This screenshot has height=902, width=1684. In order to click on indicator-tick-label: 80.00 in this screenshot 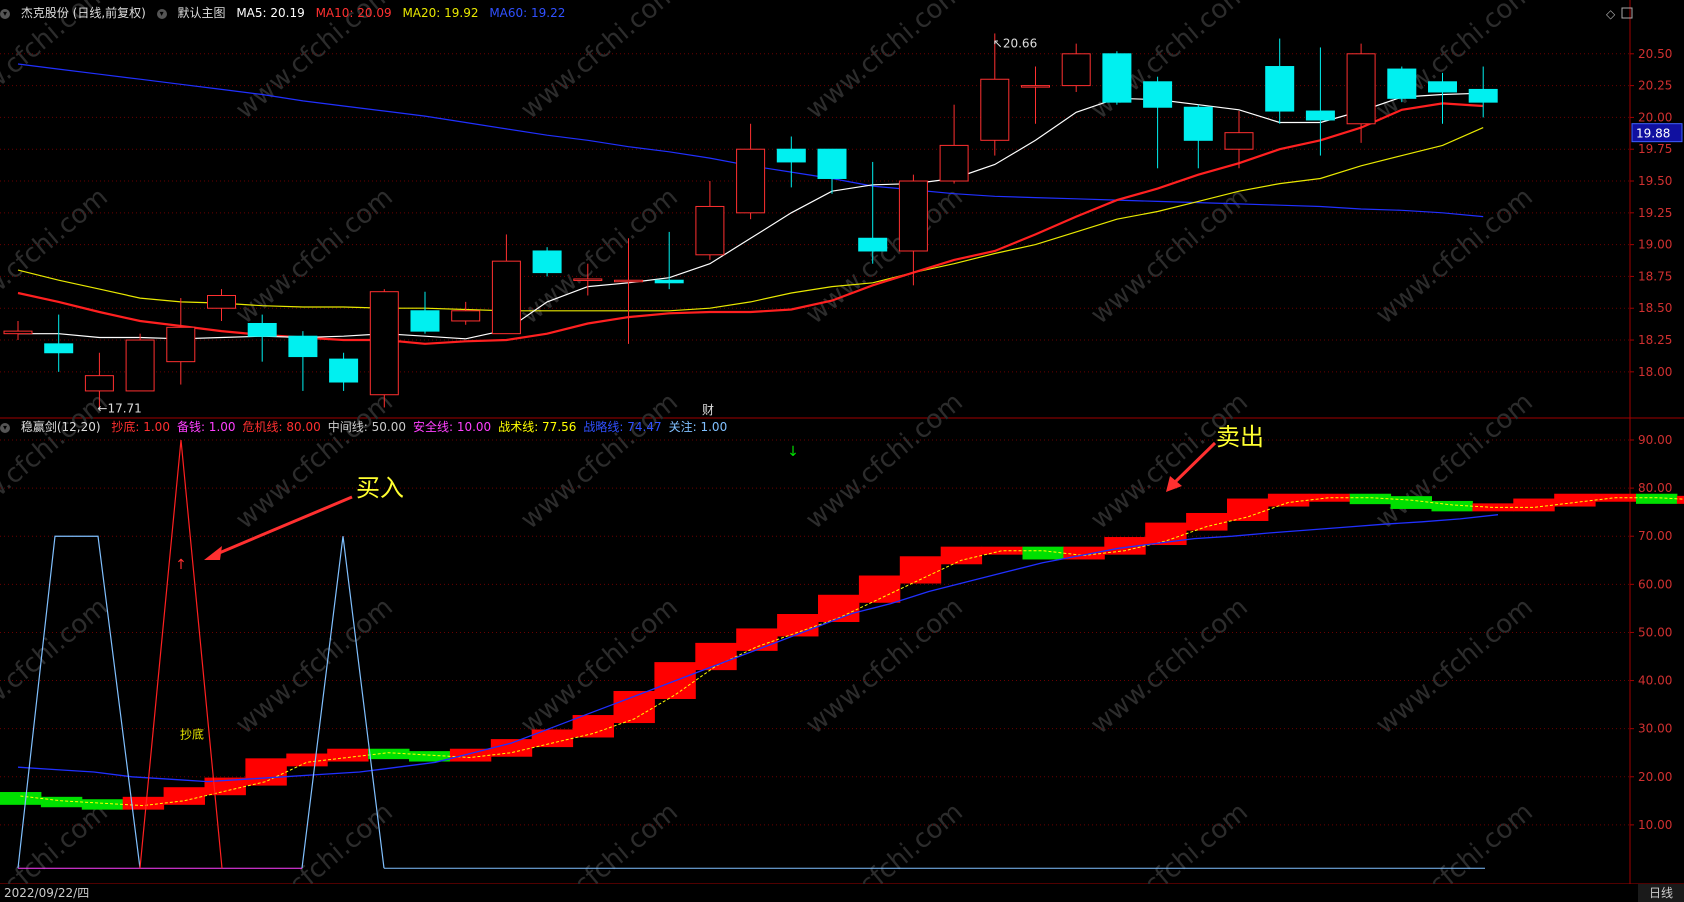, I will do `click(1655, 488)`.